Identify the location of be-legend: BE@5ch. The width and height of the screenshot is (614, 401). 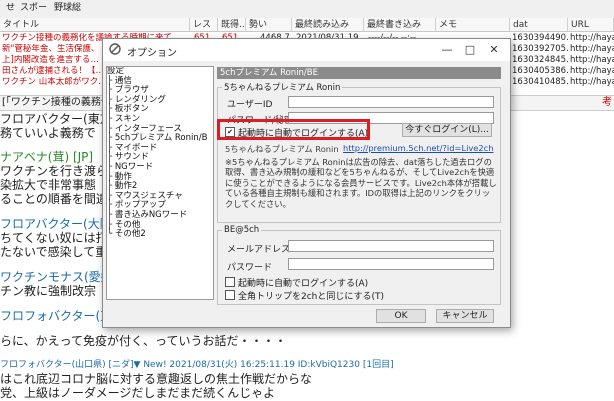
(242, 230).